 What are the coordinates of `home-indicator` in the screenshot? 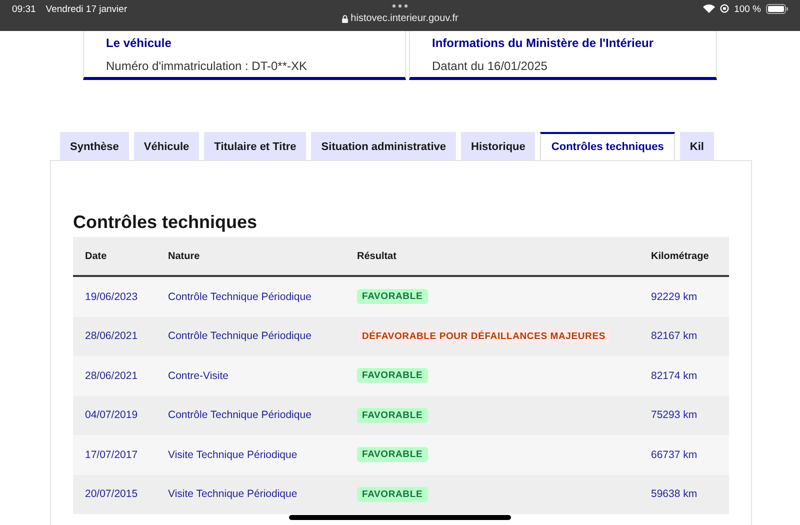 It's located at (400, 517).